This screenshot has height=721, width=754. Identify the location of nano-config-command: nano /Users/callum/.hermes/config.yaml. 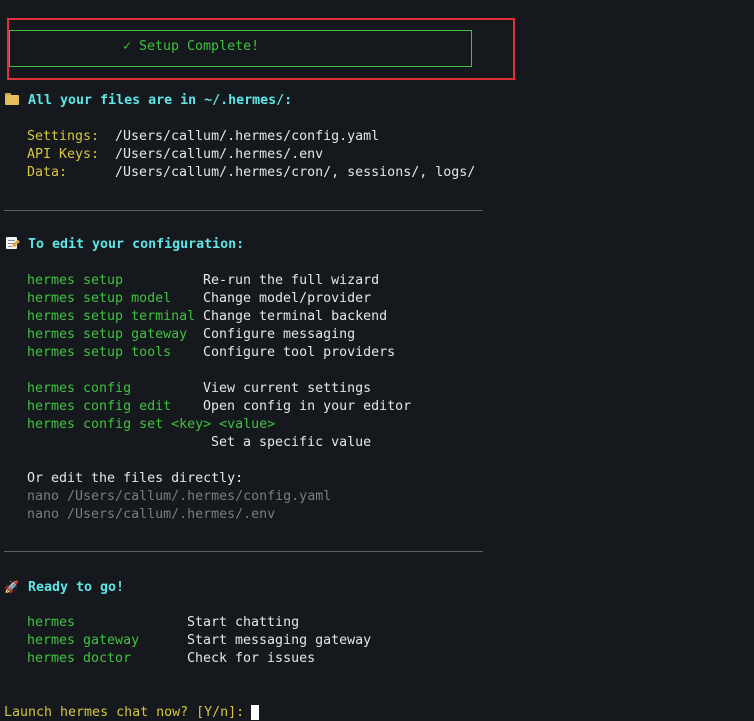
(179, 496).